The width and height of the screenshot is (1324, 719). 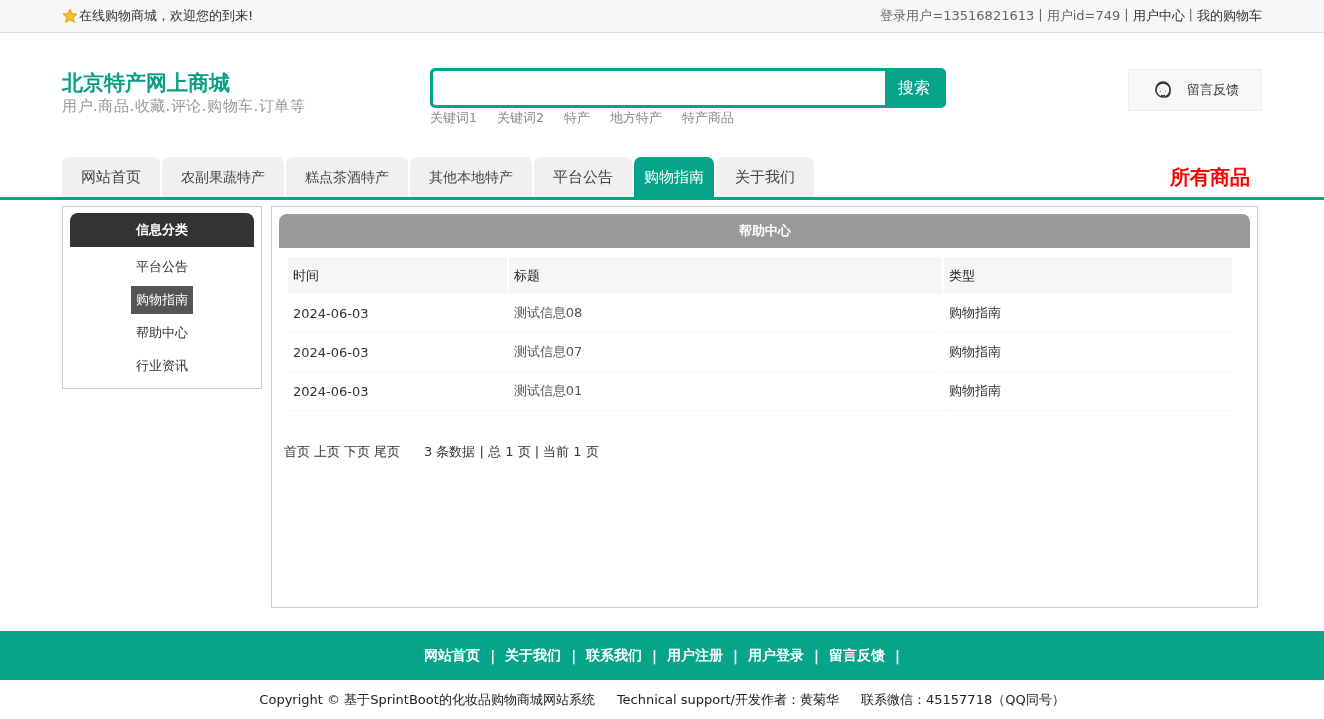 I want to click on column-header: 时间, so click(x=397, y=275).